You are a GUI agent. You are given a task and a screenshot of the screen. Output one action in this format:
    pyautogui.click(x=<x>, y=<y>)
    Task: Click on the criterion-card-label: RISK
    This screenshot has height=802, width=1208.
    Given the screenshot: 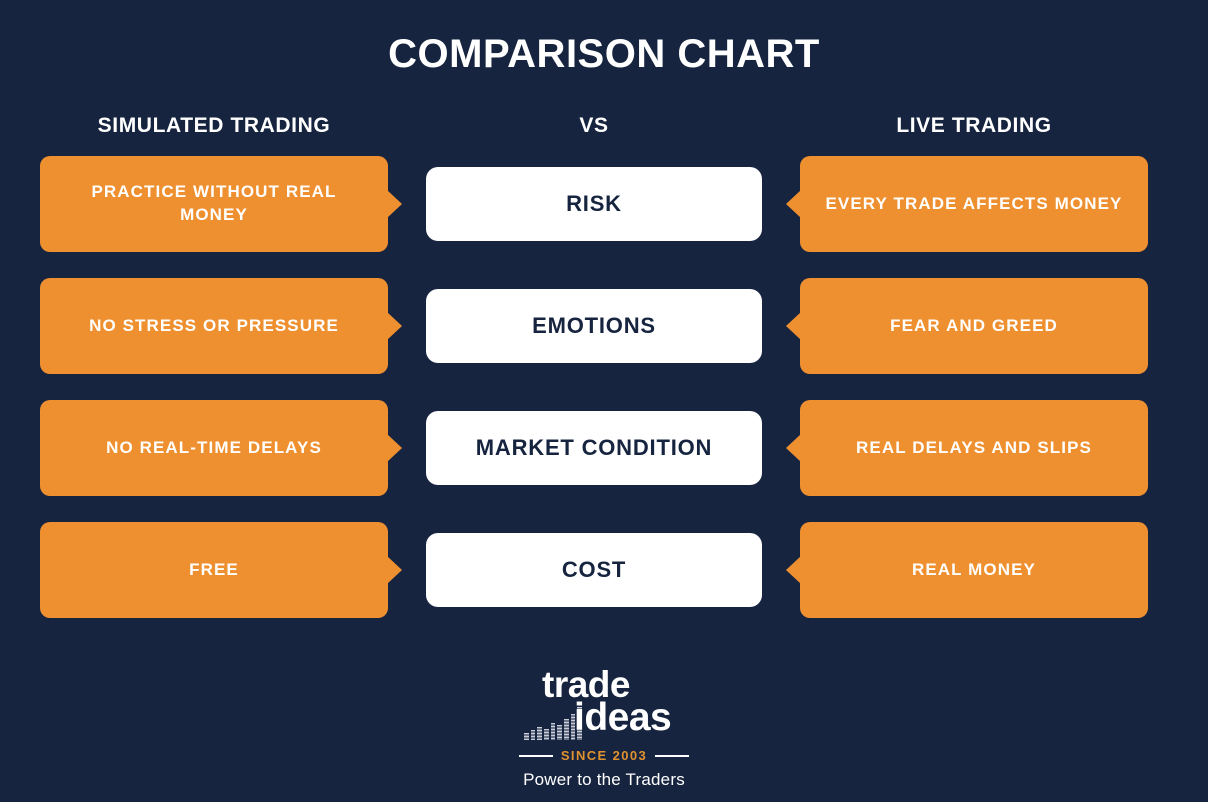 What is the action you would take?
    pyautogui.click(x=594, y=203)
    